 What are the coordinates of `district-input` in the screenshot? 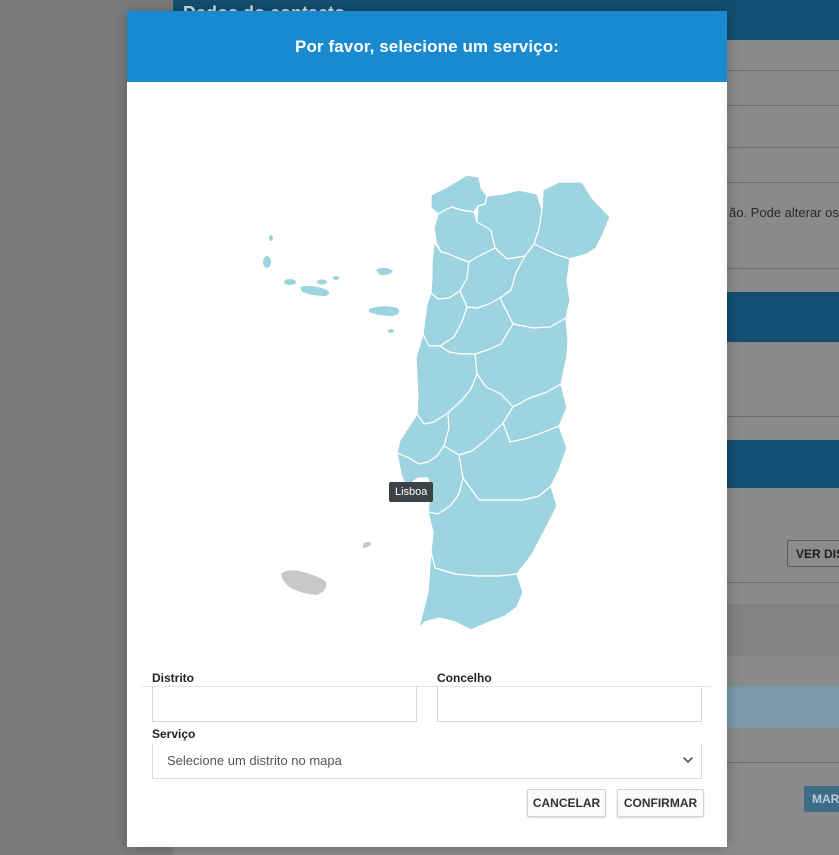 It's located at (284, 704).